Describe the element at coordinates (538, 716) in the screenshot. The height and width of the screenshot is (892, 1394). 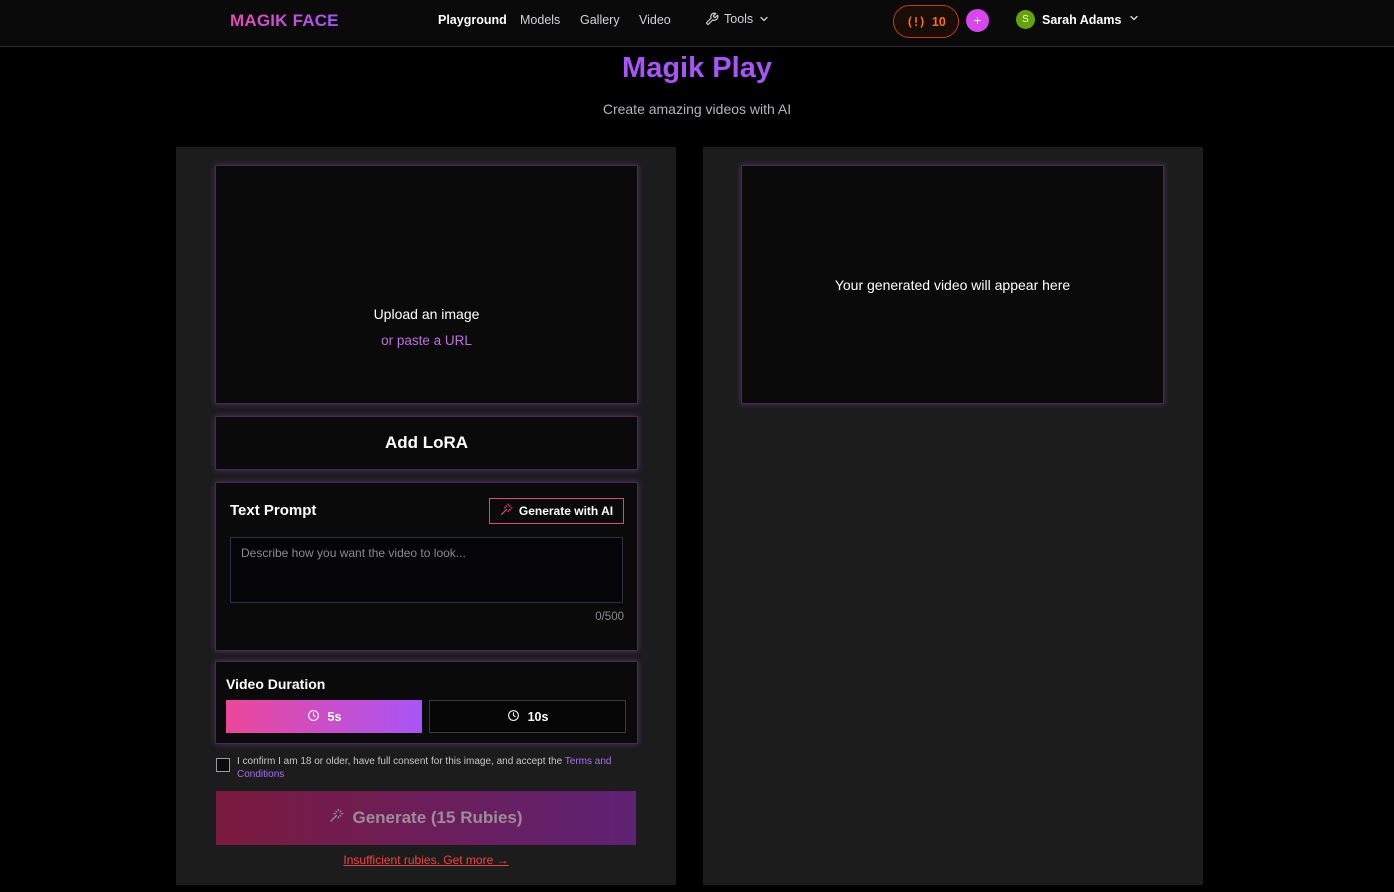
I see `duration-10s-label: 10s` at that location.